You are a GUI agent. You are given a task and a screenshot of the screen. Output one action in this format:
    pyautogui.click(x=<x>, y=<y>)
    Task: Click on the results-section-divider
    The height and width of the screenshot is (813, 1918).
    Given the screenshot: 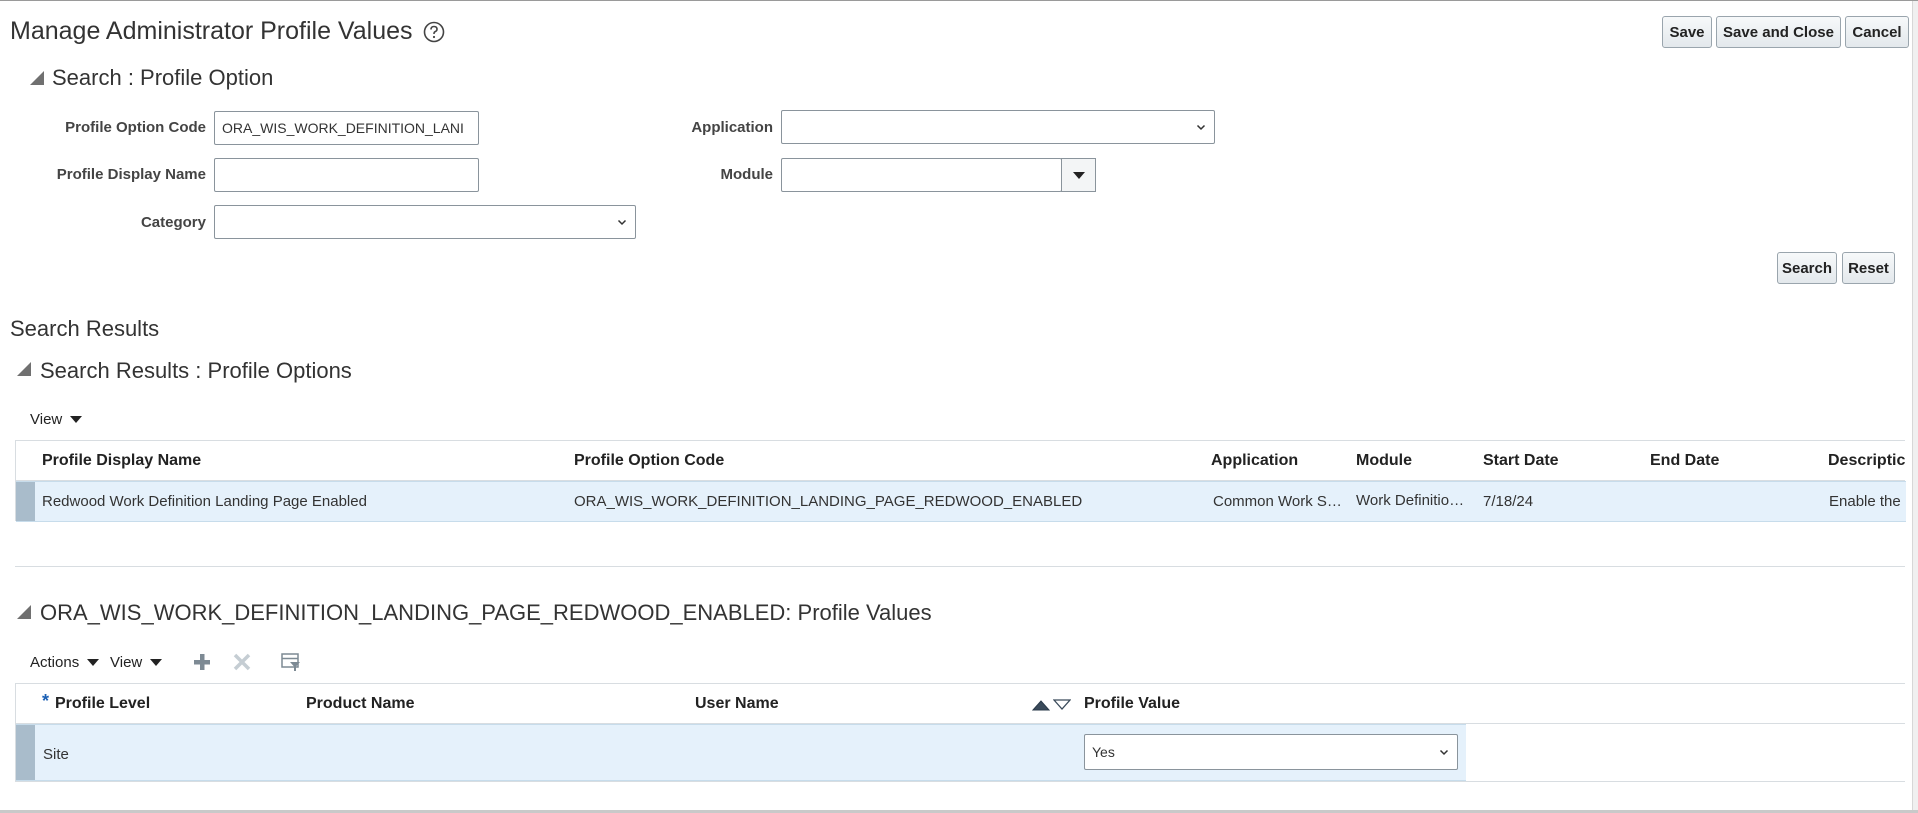 What is the action you would take?
    pyautogui.click(x=960, y=566)
    